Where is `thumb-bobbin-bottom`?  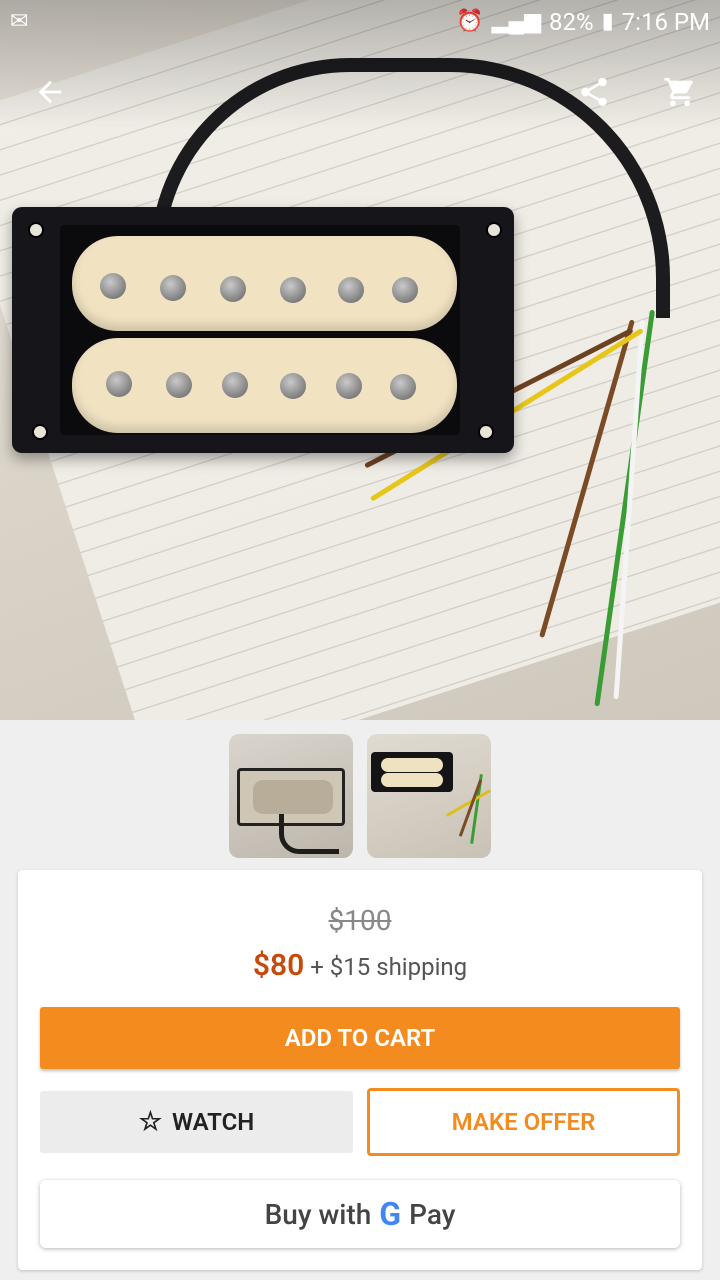
thumb-bobbin-bottom is located at coordinates (412, 780).